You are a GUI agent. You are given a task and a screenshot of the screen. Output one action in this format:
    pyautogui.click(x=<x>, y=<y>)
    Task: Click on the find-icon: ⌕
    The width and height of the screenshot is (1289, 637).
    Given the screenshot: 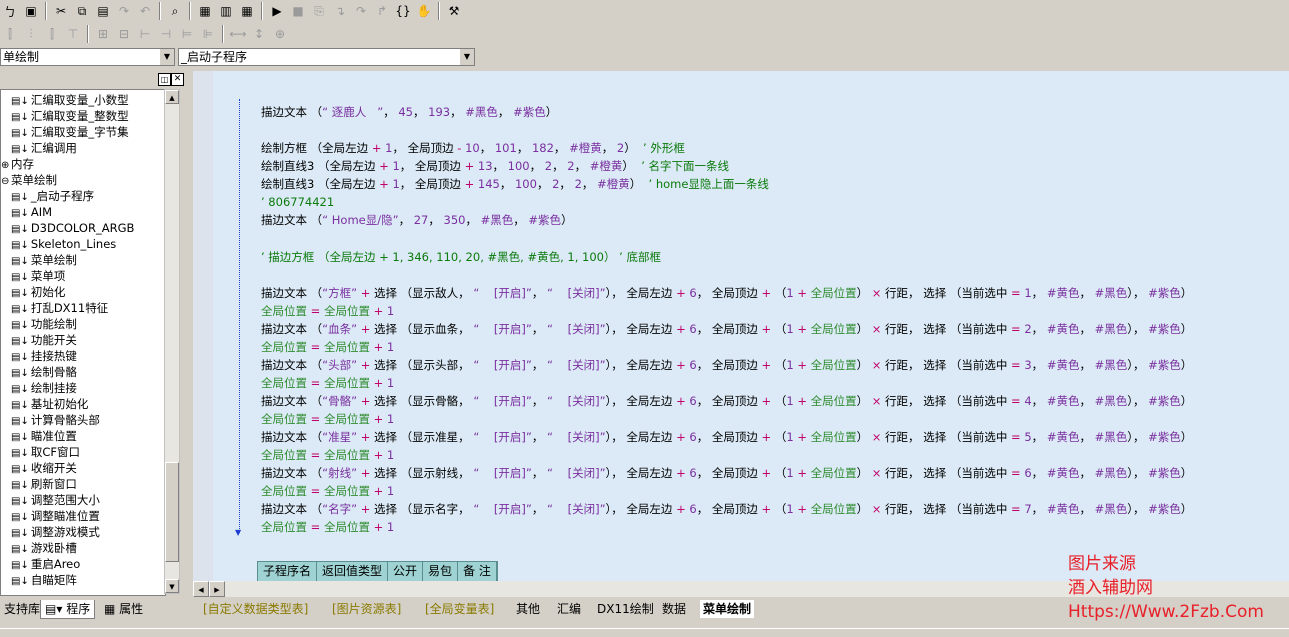 What is the action you would take?
    pyautogui.click(x=175, y=11)
    